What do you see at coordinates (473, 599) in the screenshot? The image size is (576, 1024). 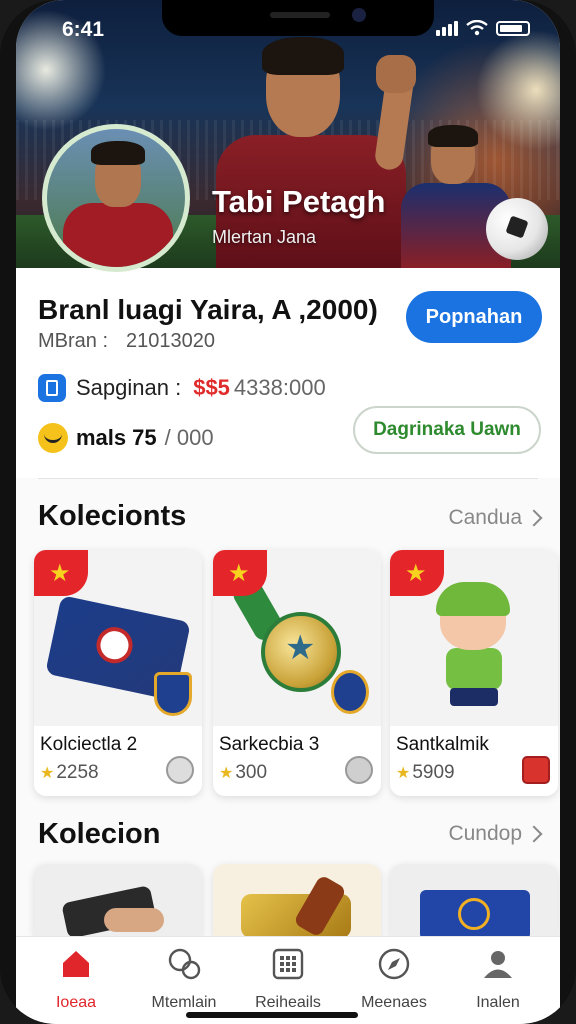 I see `toy-cap` at bounding box center [473, 599].